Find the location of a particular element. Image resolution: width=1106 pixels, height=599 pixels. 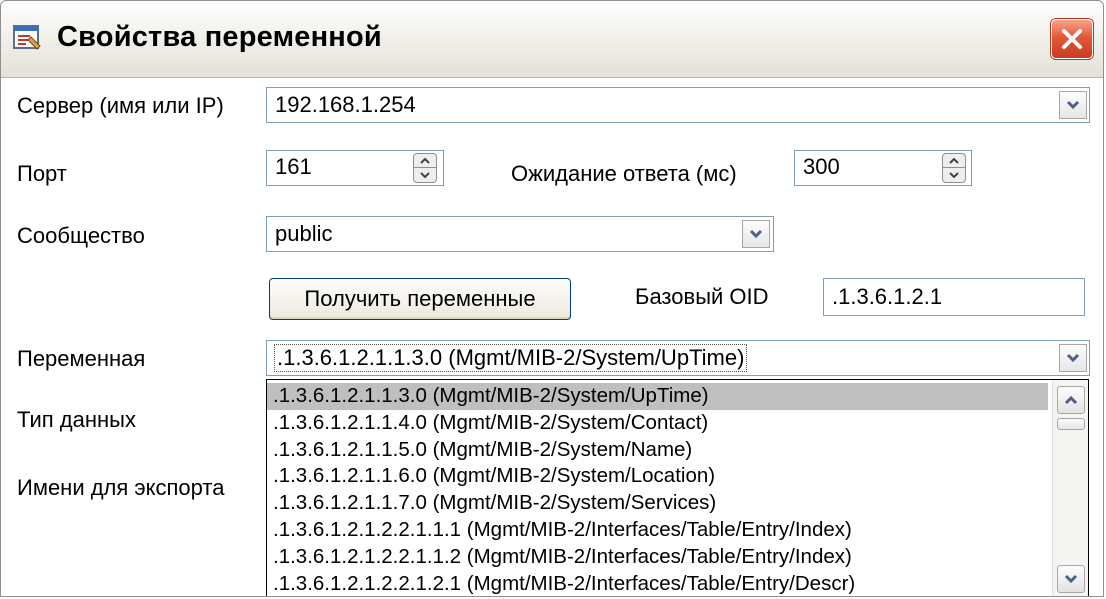

port-label: Порт is located at coordinates (42, 173).